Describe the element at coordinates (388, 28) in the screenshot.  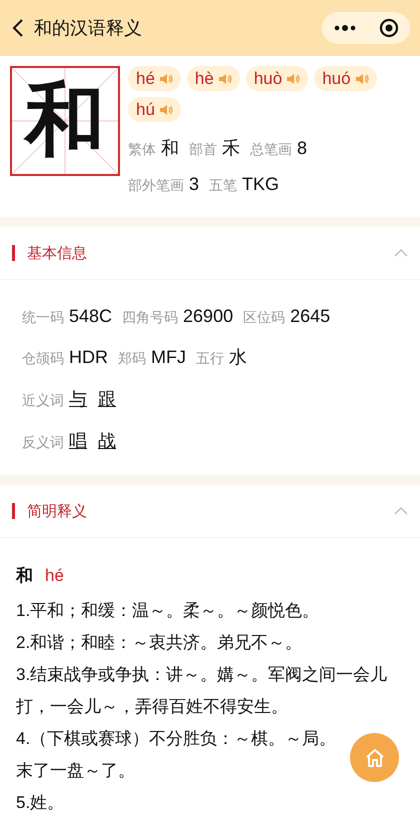
I see `close-target-icon` at that location.